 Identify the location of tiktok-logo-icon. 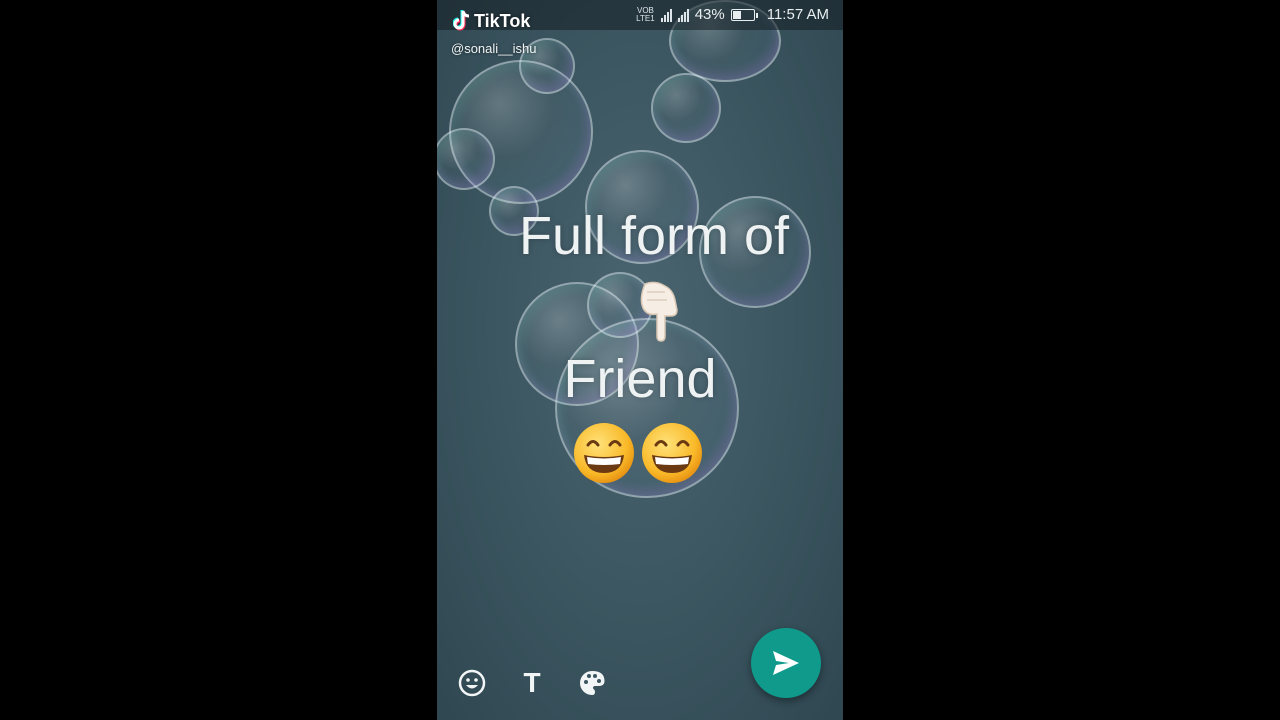
(462, 21).